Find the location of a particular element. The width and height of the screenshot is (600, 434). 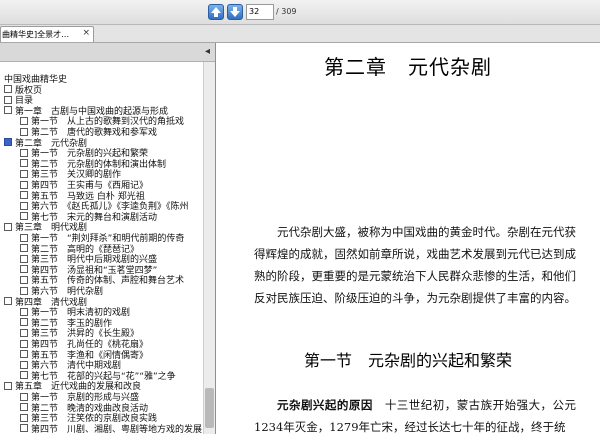

bookmark-section: 第三节 汪笑侬的京剧改良实践 is located at coordinates (88, 418).